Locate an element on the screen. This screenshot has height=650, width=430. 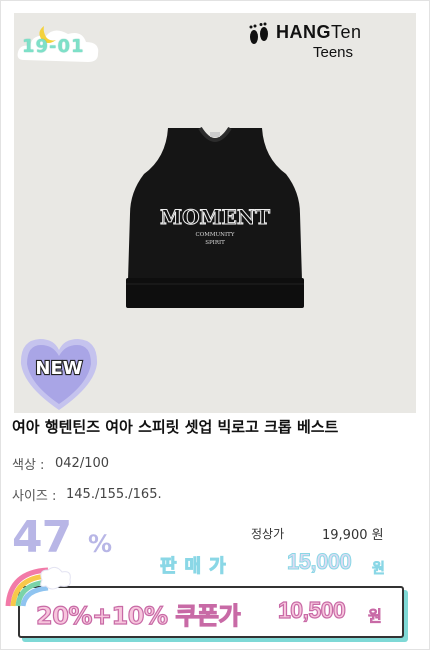
sale-price: 15,000 is located at coordinates (319, 562).